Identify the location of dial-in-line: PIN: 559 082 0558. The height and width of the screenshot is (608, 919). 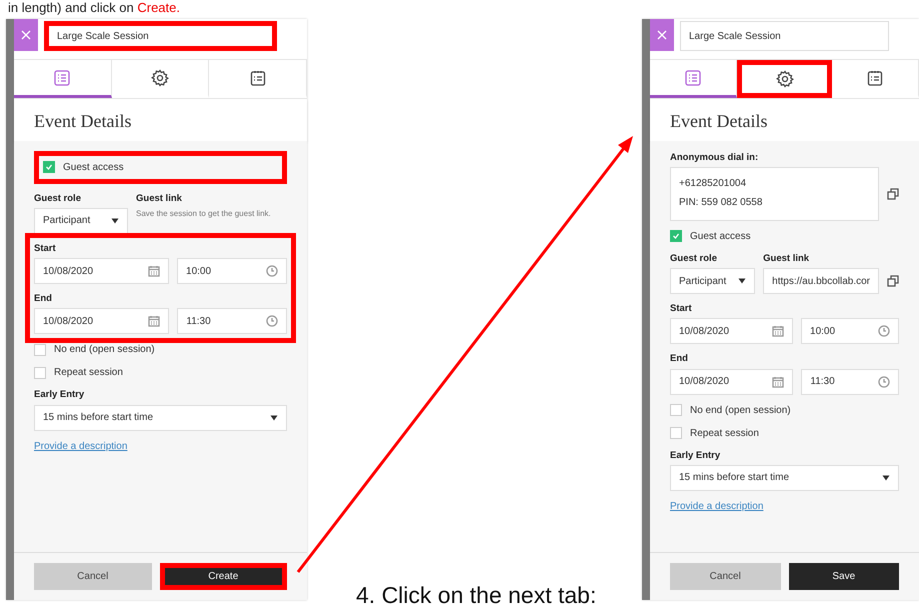
(721, 203).